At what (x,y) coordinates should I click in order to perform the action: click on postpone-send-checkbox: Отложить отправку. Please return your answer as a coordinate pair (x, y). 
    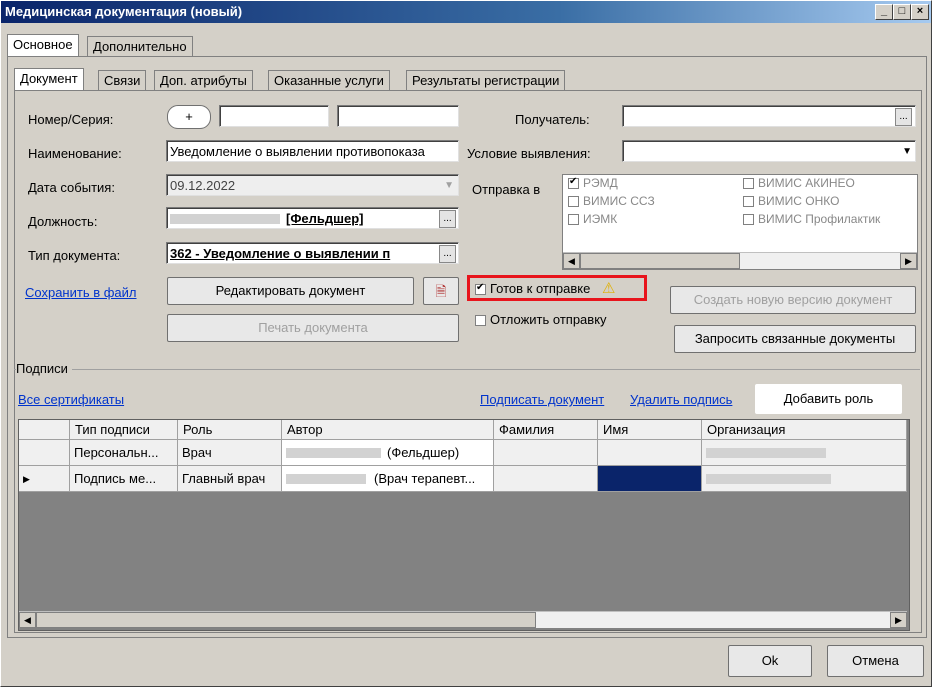
    Looking at the image, I should click on (541, 319).